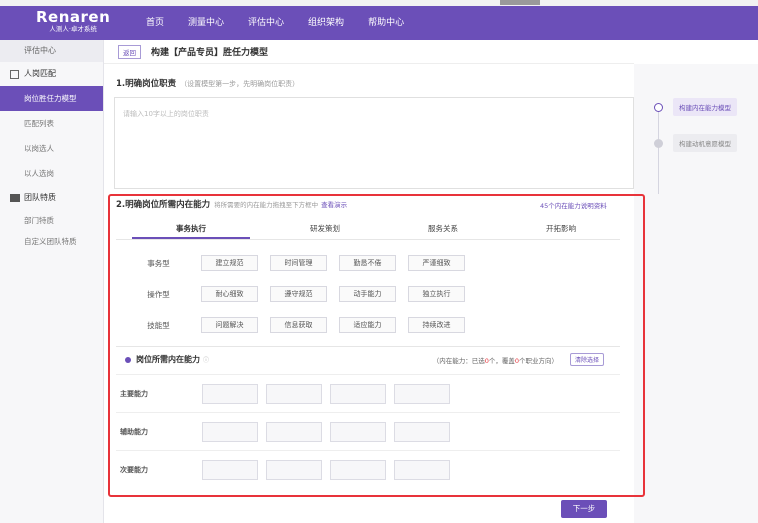 This screenshot has width=758, height=523. I want to click on sidebar-item-competency-model: 岗位胜任力模型, so click(51, 98).